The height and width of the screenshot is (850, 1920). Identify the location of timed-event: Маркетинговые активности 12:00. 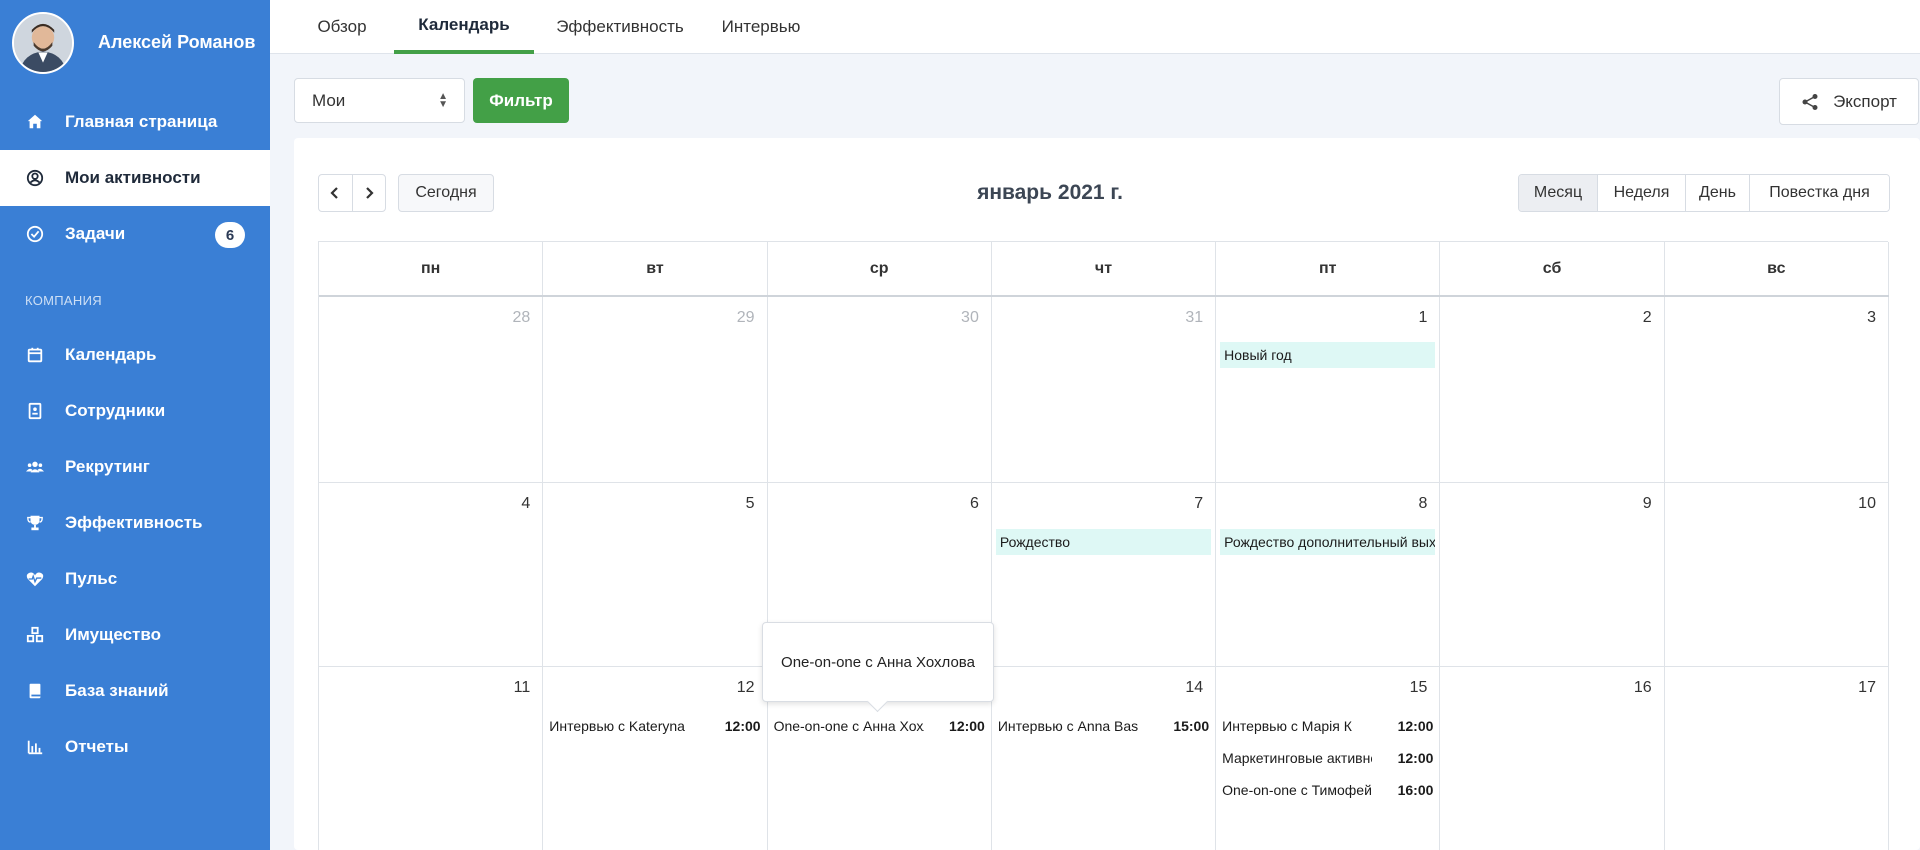
(1327, 758).